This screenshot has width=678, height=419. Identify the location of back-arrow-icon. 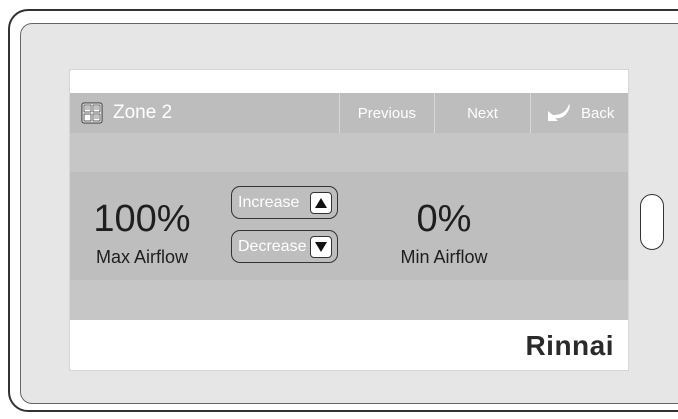
(558, 112).